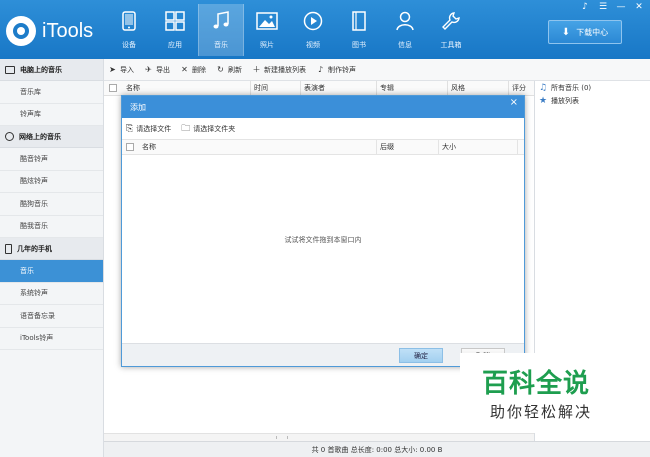  I want to click on refresh-icon: ↻, so click(220, 69).